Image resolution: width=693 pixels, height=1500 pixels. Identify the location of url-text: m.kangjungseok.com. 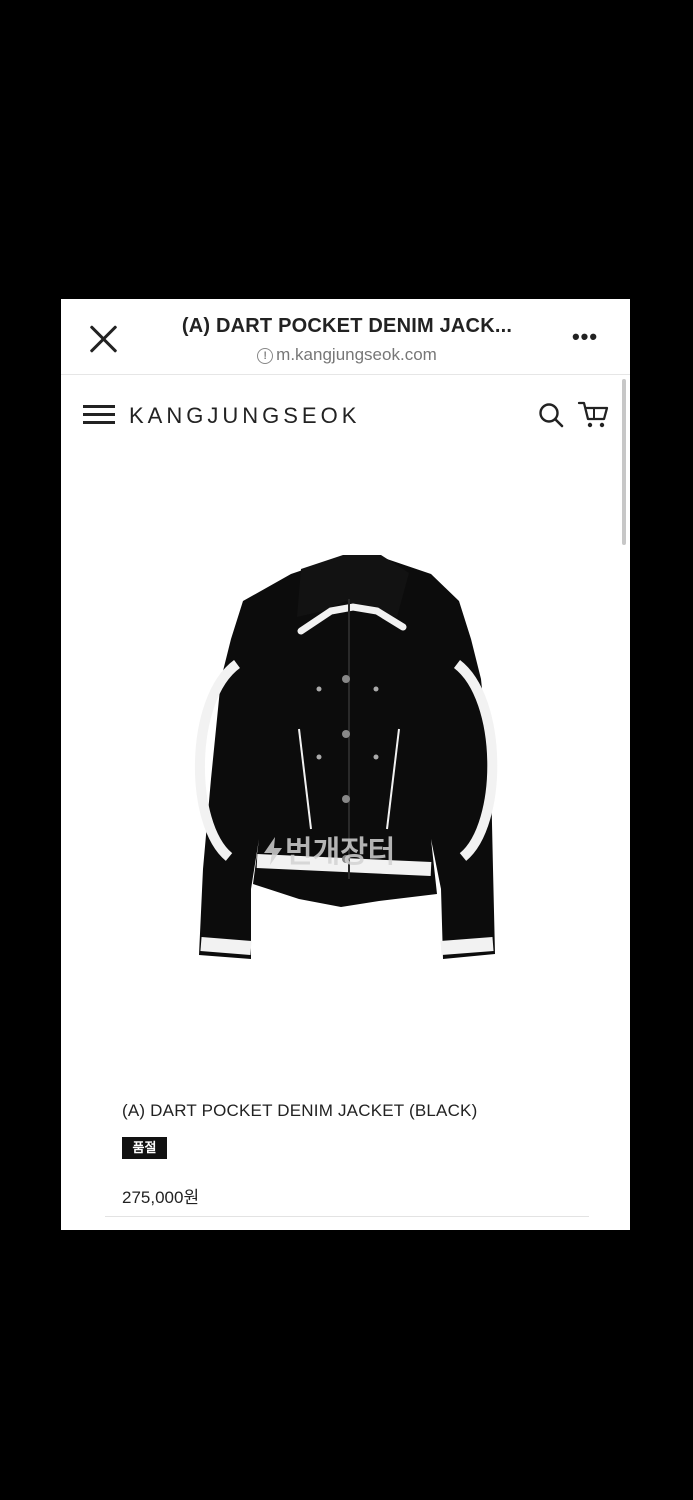
(356, 354).